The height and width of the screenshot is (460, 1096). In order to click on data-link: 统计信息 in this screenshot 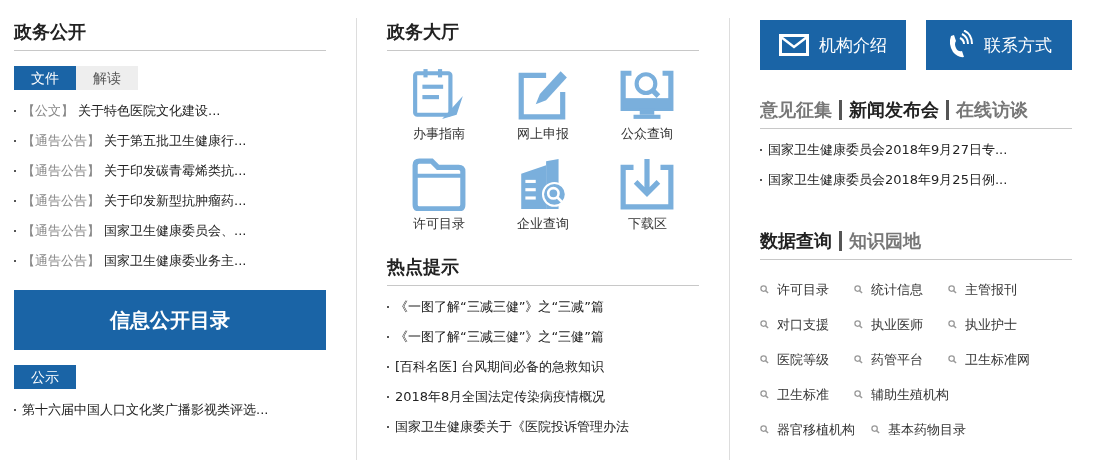, I will do `click(897, 289)`.